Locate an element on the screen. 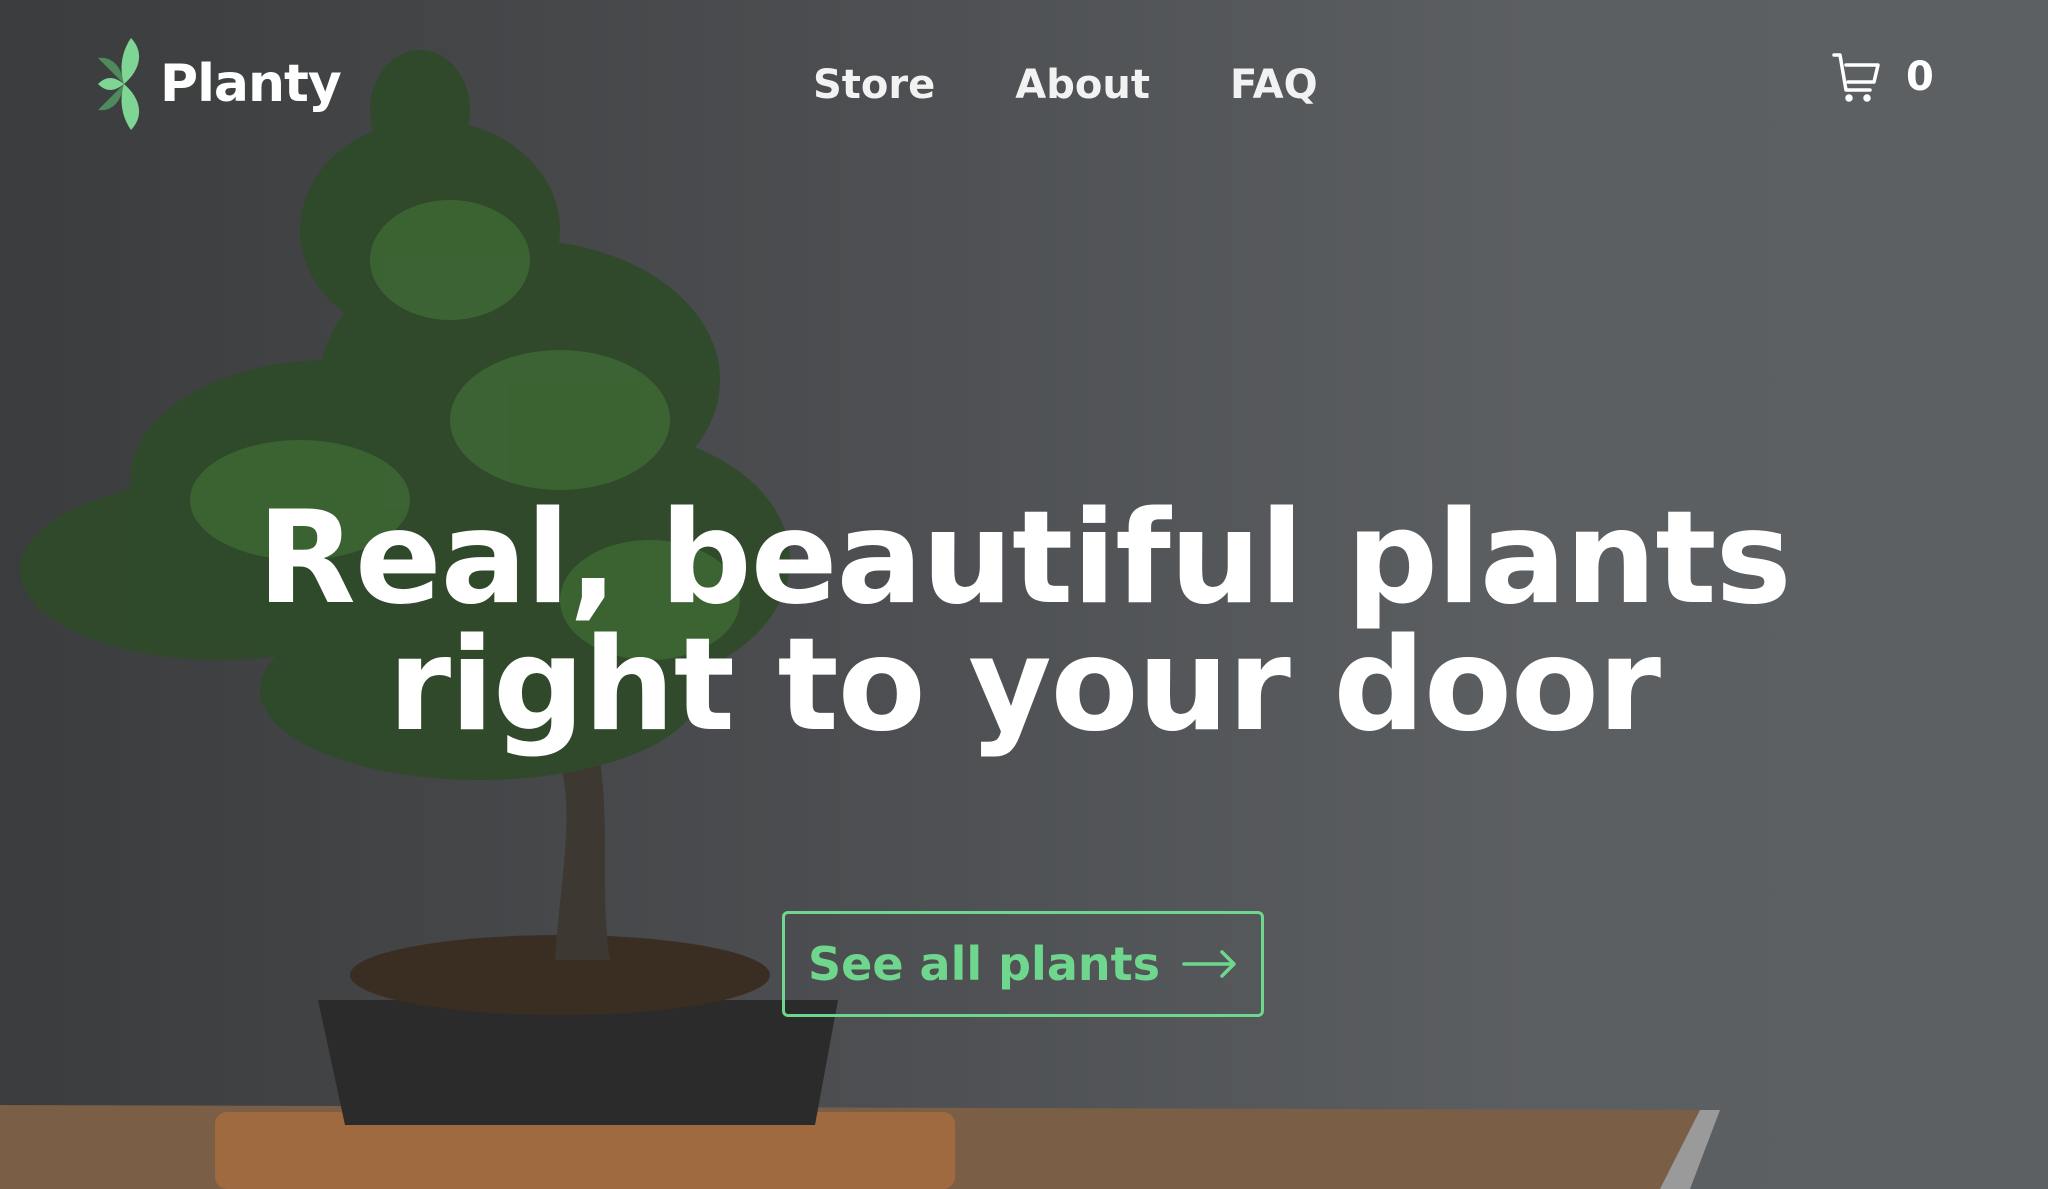 The height and width of the screenshot is (1189, 2048). leaf-logo-icon is located at coordinates (119, 84).